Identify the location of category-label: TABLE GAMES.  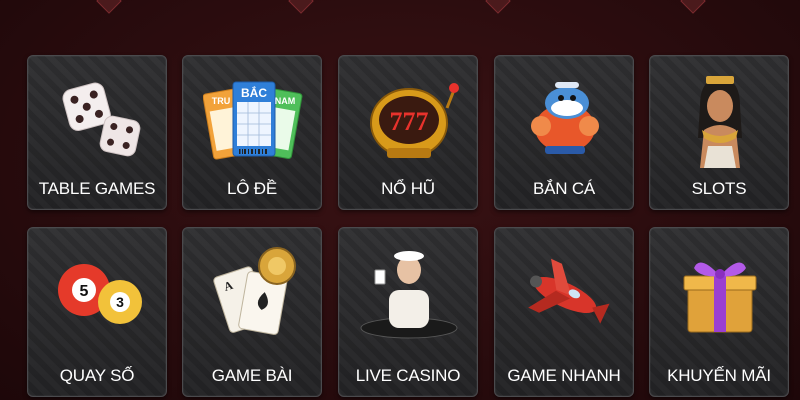
(97, 188).